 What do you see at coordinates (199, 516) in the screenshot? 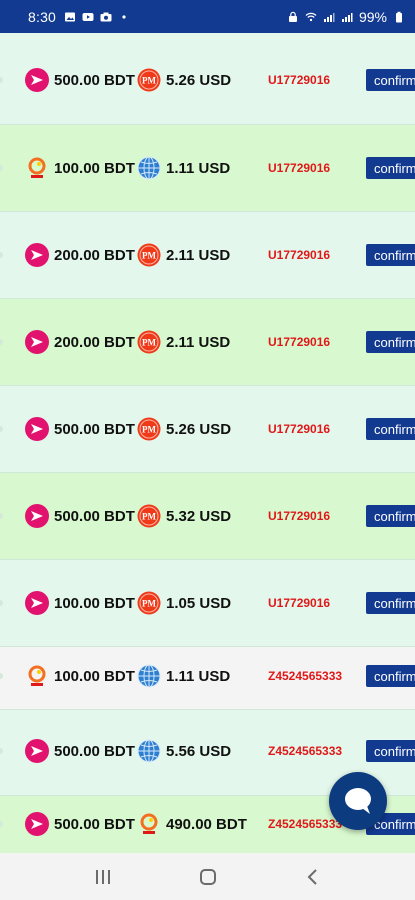
I see `to-amount: 5.32 USD` at bounding box center [199, 516].